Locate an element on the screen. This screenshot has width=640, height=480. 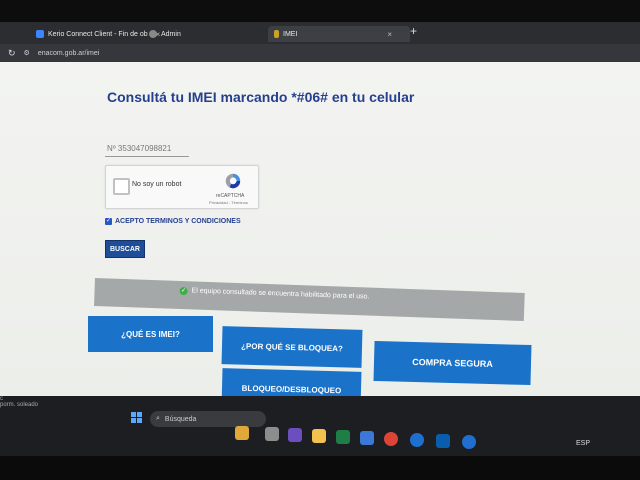
task-view-icon is located at coordinates (272, 434).